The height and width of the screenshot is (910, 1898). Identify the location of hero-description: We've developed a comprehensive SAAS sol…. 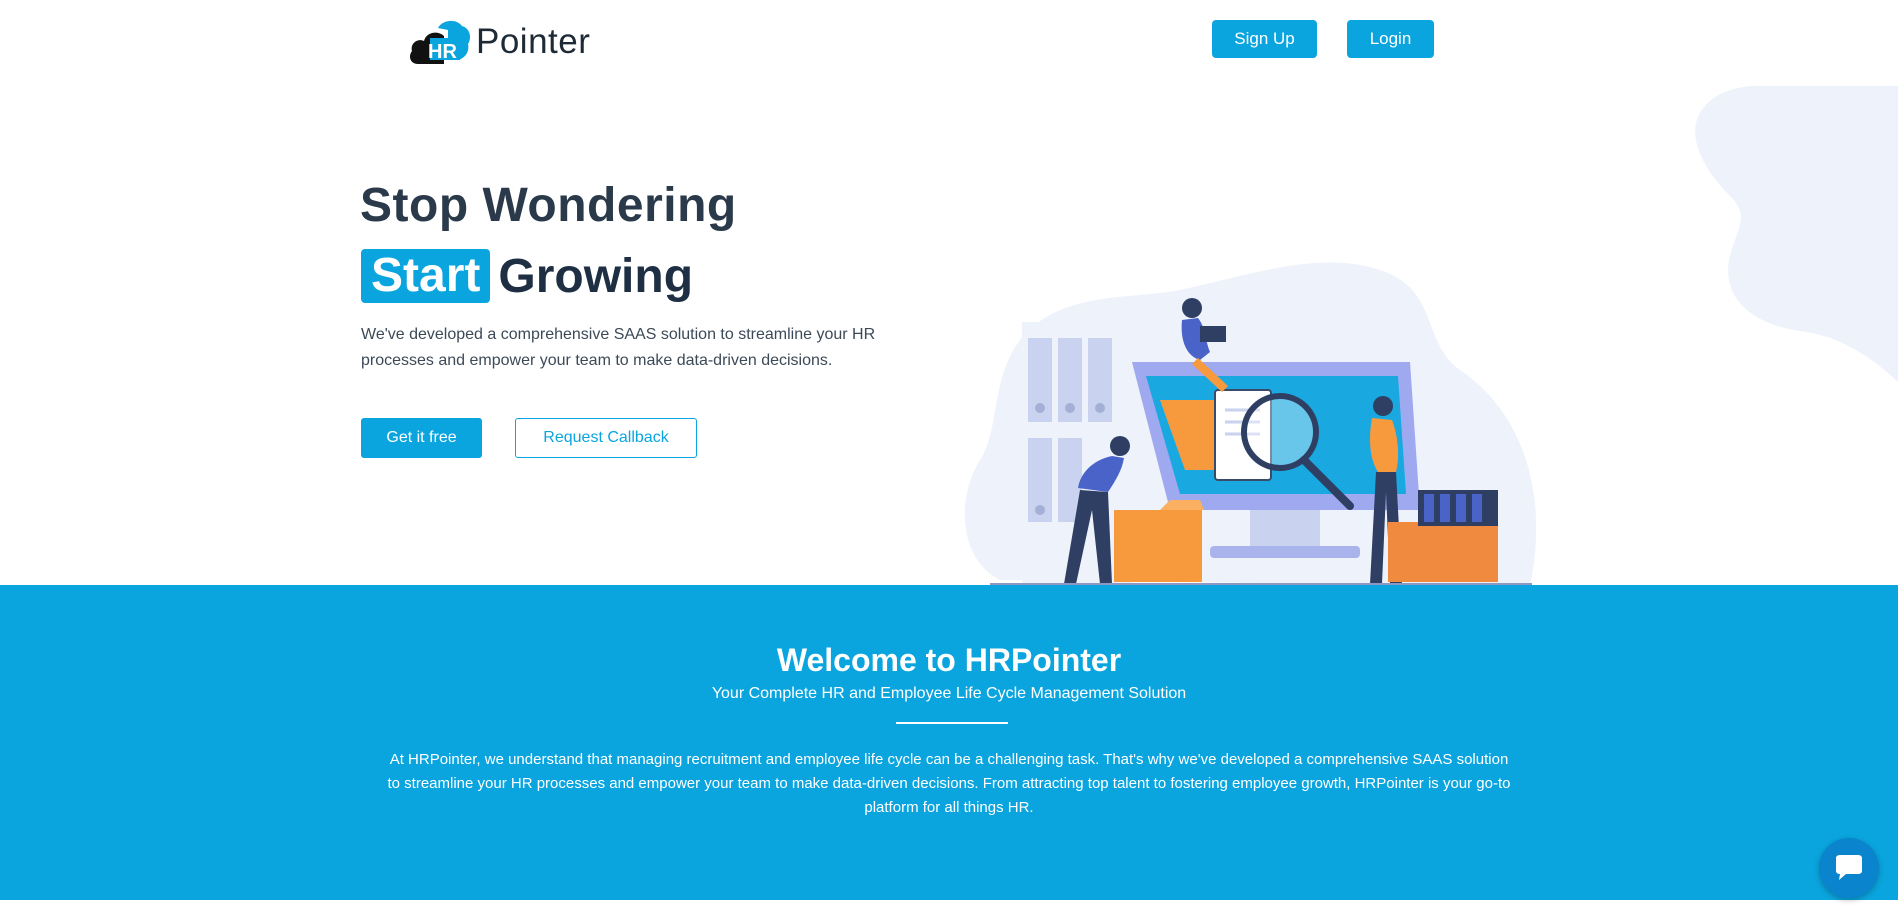
(618, 347).